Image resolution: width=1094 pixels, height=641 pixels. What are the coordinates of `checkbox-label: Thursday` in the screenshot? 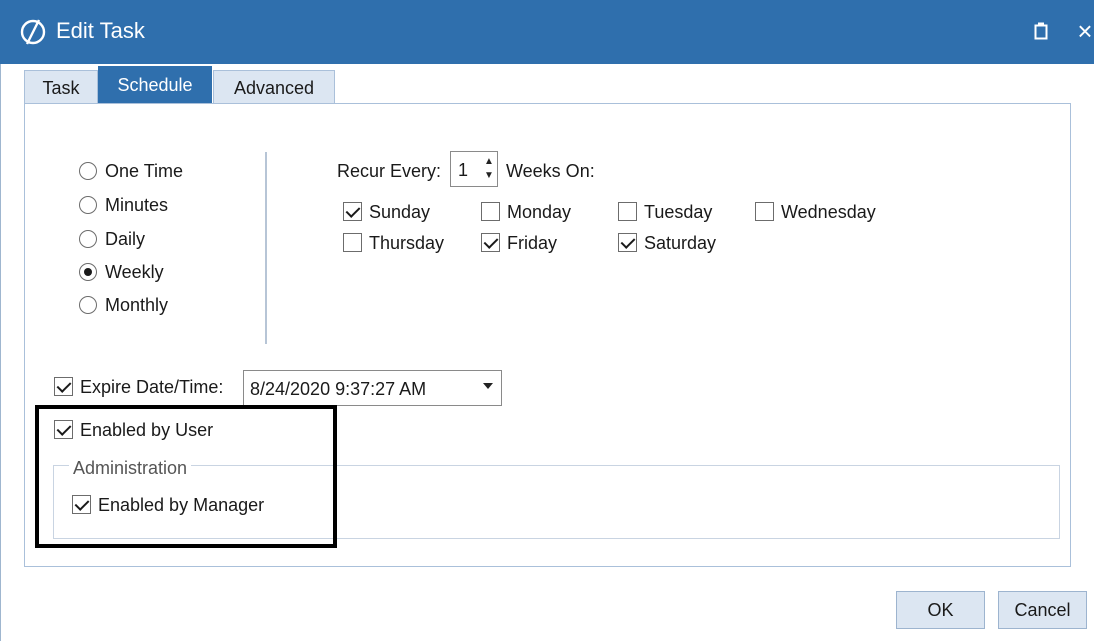 It's located at (407, 243).